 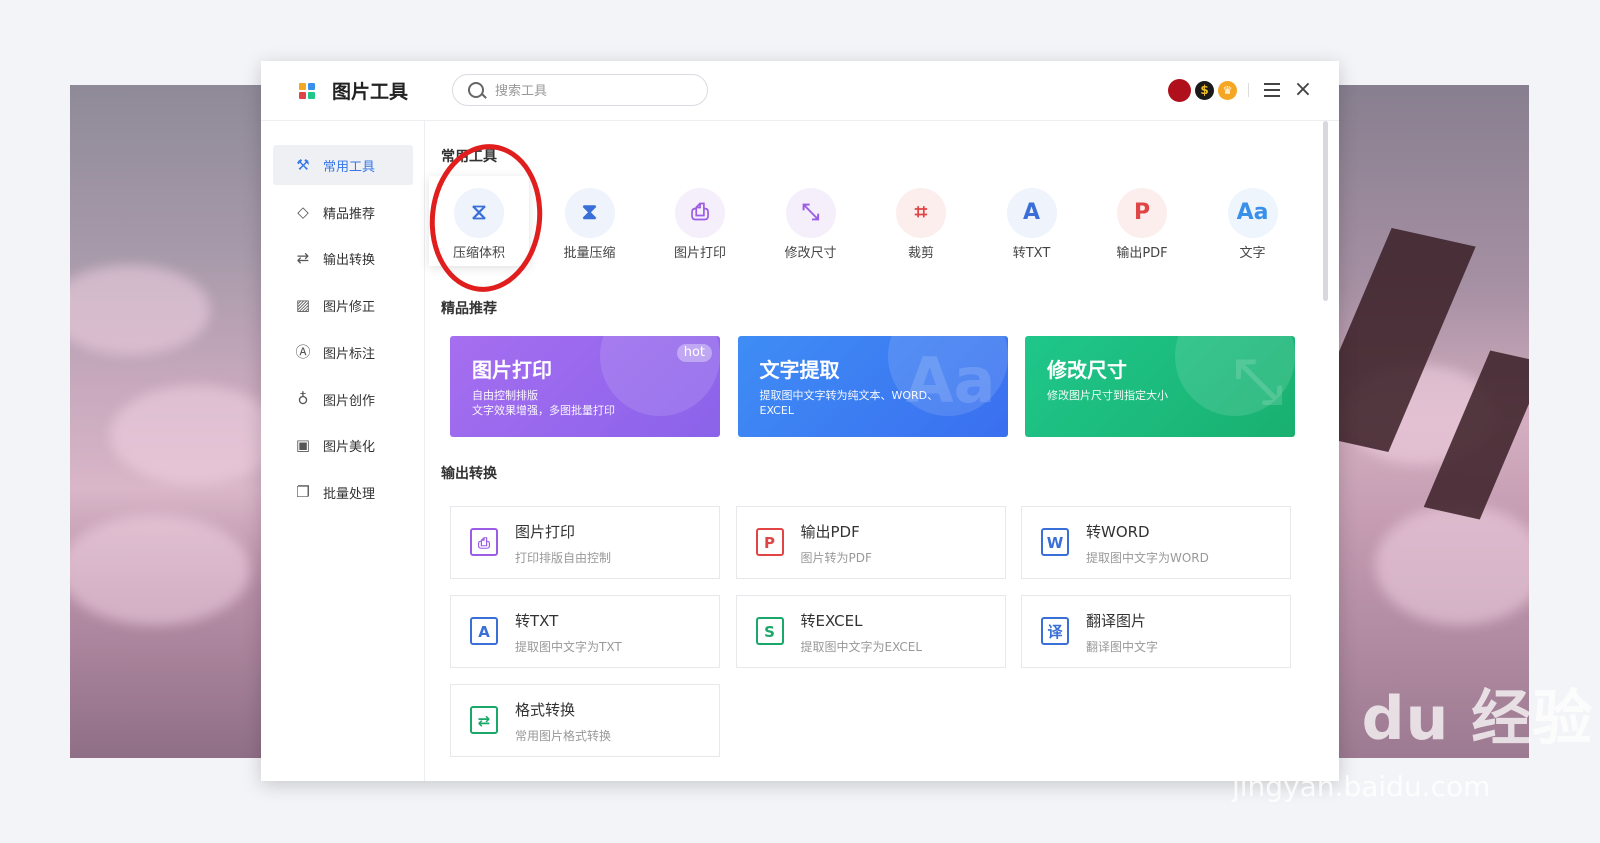 What do you see at coordinates (585, 542) in the screenshot?
I see `convert-card: ⎙ 图片打印 打印排版自由控制` at bounding box center [585, 542].